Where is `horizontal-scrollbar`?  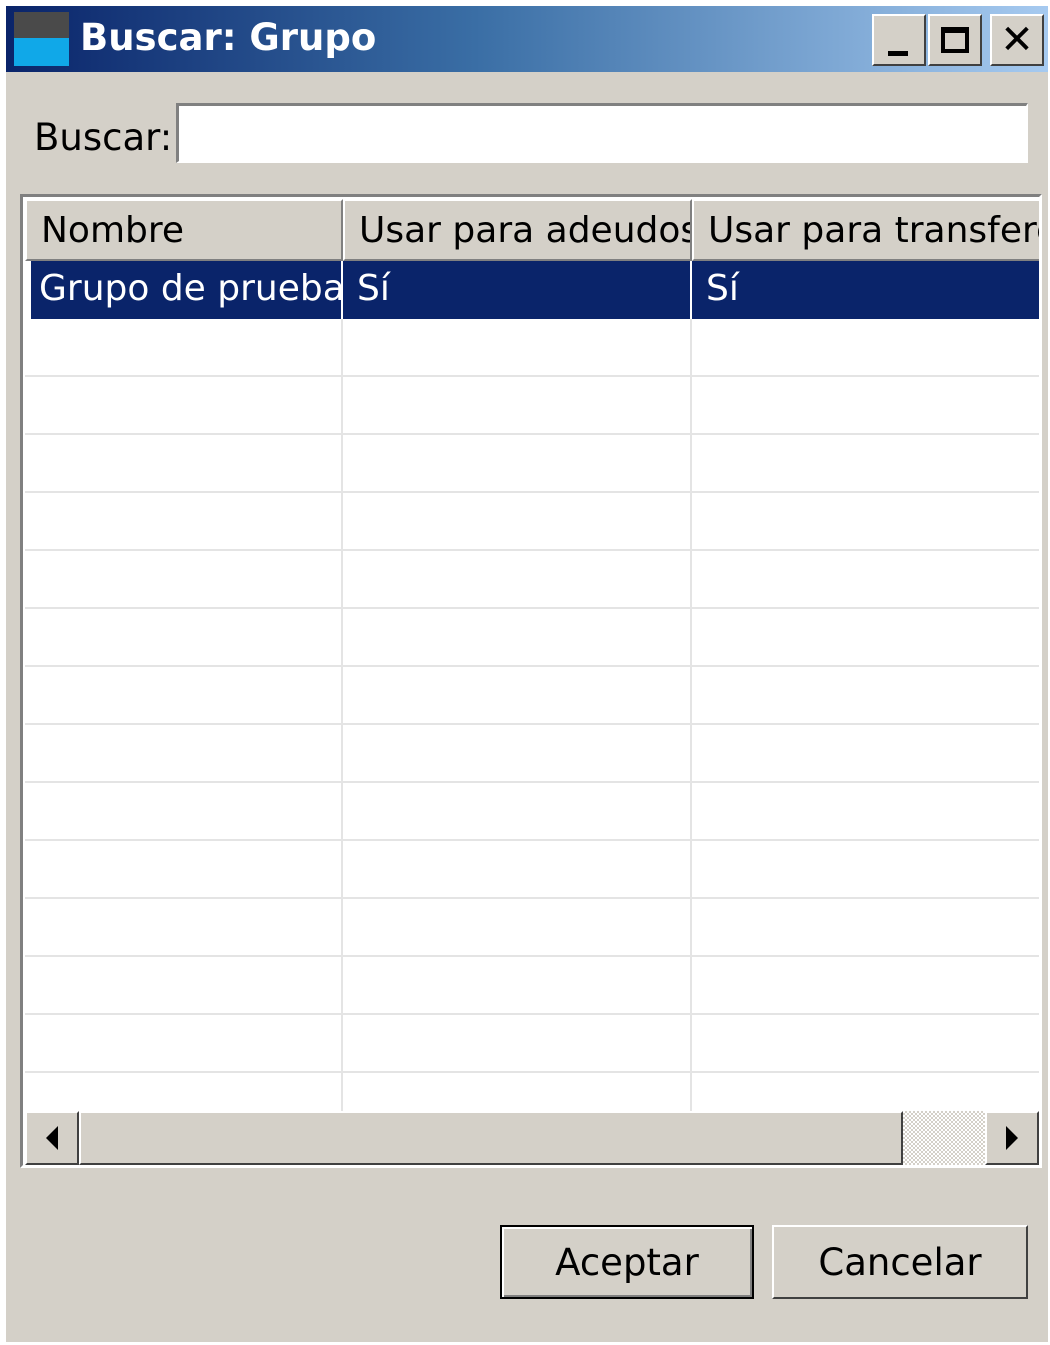
horizontal-scrollbar is located at coordinates (532, 1138).